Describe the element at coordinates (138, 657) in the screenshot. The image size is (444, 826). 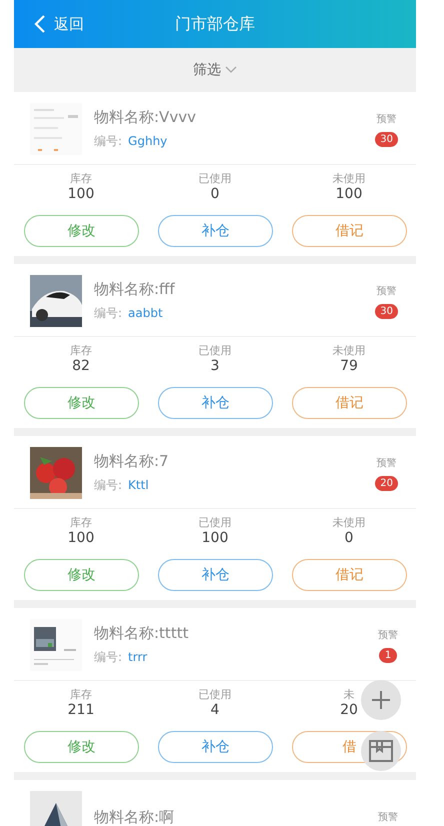
I see `code-value: trrr` at that location.